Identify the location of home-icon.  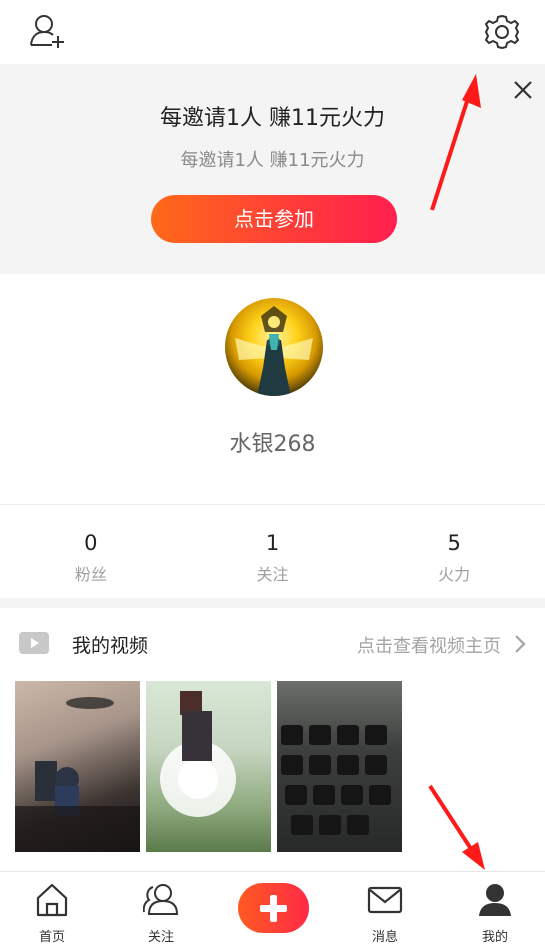
(52, 900).